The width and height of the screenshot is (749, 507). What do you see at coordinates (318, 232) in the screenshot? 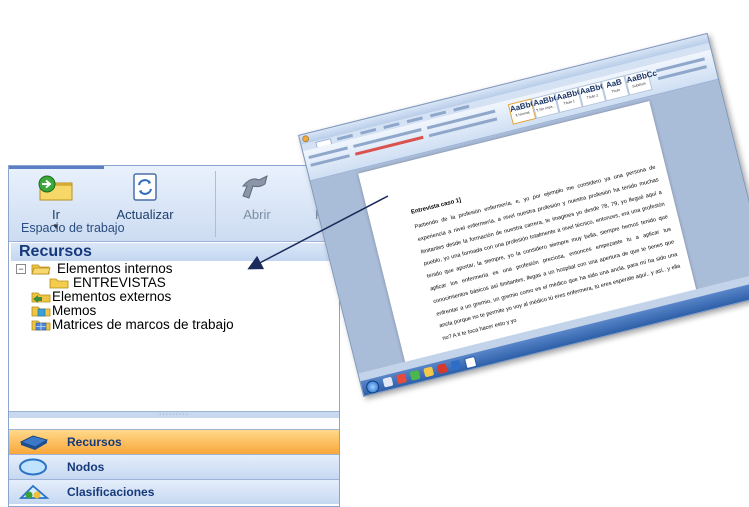
I see `annotation-arrow` at bounding box center [318, 232].